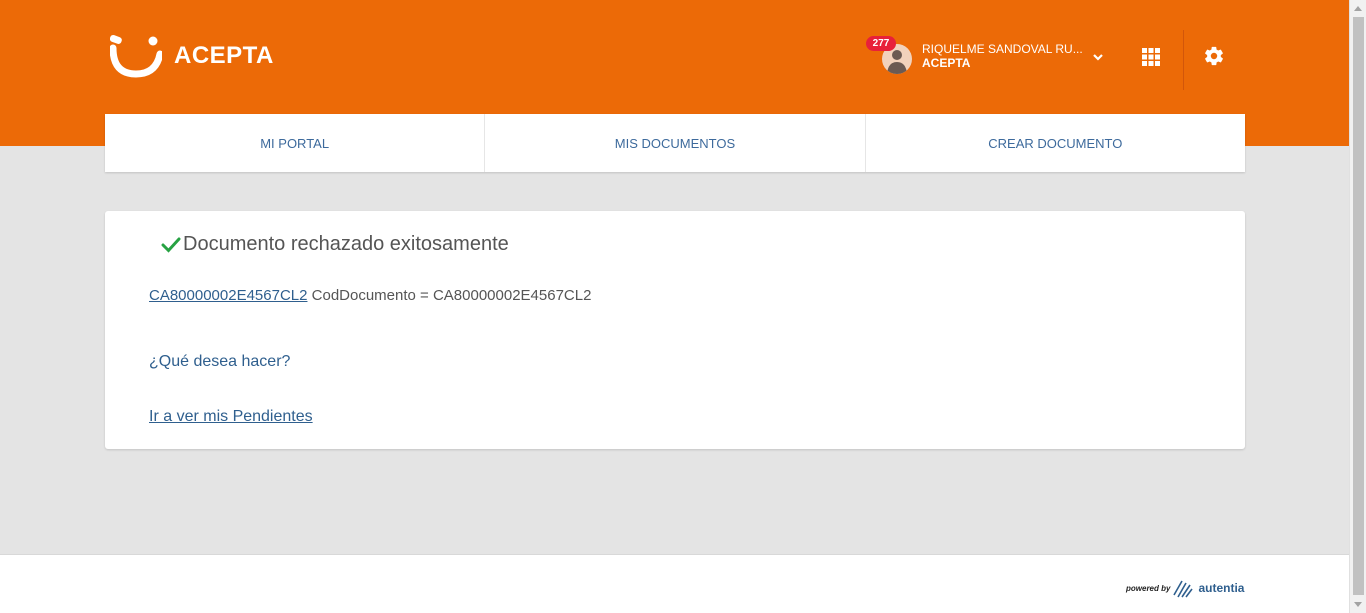 The width and height of the screenshot is (1366, 613). I want to click on notification-badge: 277, so click(881, 43).